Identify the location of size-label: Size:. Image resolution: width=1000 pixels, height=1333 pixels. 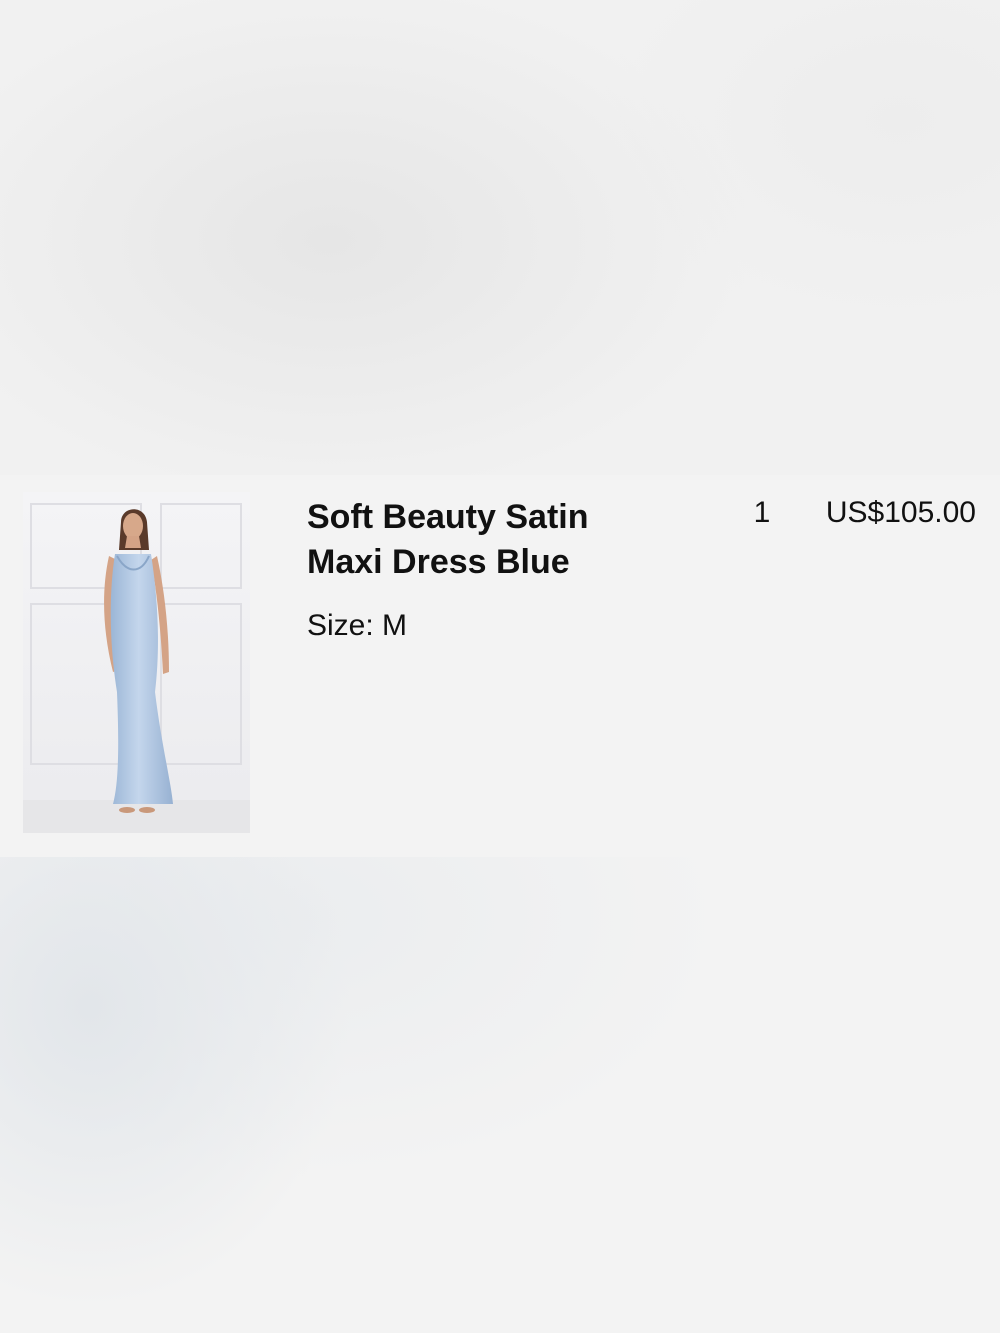
(340, 625).